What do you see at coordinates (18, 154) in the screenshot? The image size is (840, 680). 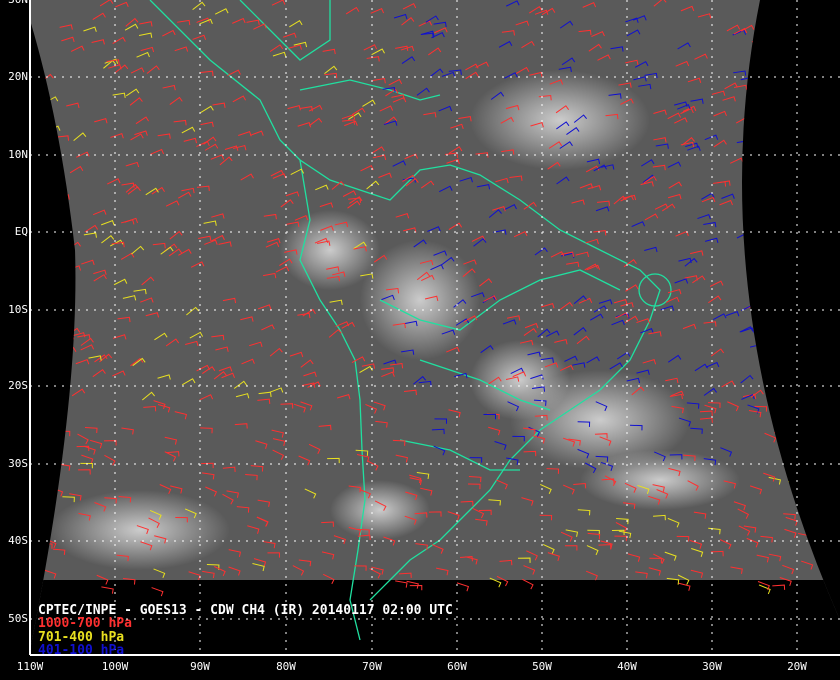 I see `lat-label: 10N` at bounding box center [18, 154].